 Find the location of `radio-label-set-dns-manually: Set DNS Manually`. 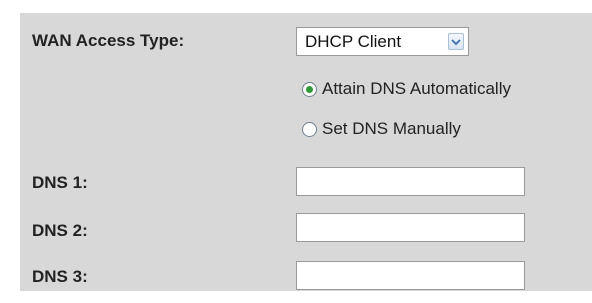

radio-label-set-dns-manually: Set DNS Manually is located at coordinates (391, 128).